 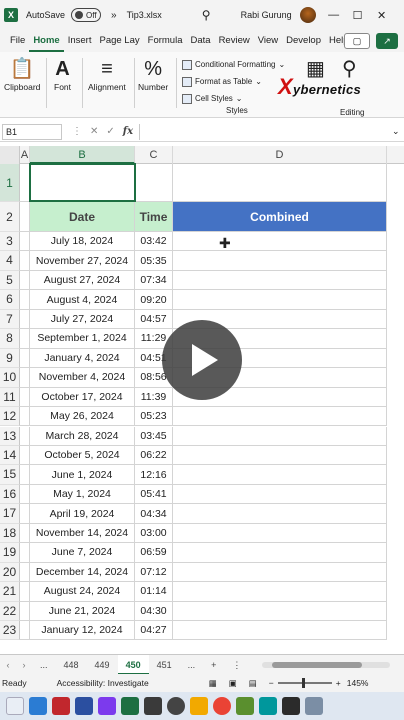 What do you see at coordinates (153, 706) in the screenshot?
I see `terminal-icon` at bounding box center [153, 706].